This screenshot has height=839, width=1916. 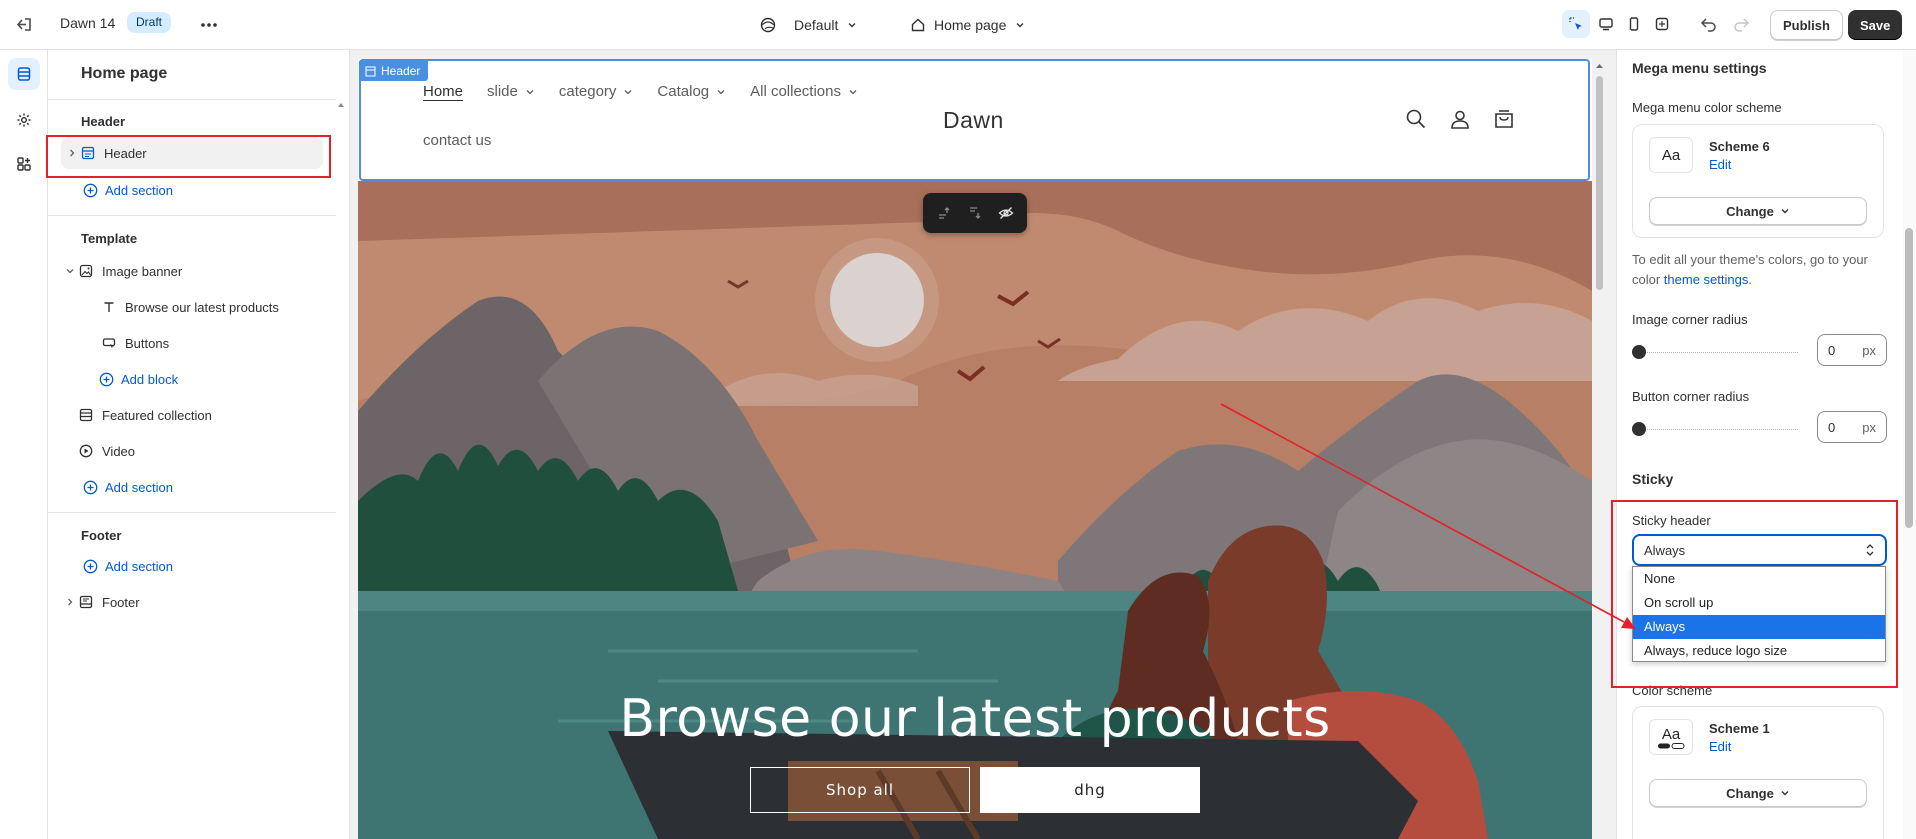 What do you see at coordinates (511, 91) in the screenshot?
I see `nav-item-slide: slide` at bounding box center [511, 91].